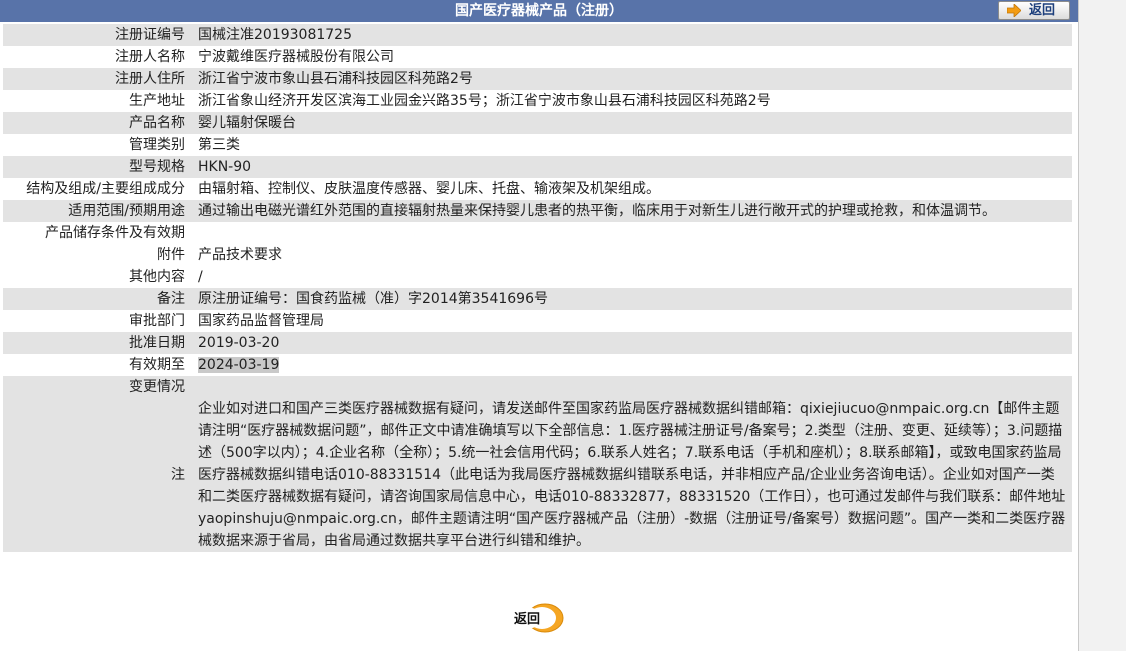 This screenshot has width=1126, height=651. I want to click on arrow-right-icon, so click(1014, 10).